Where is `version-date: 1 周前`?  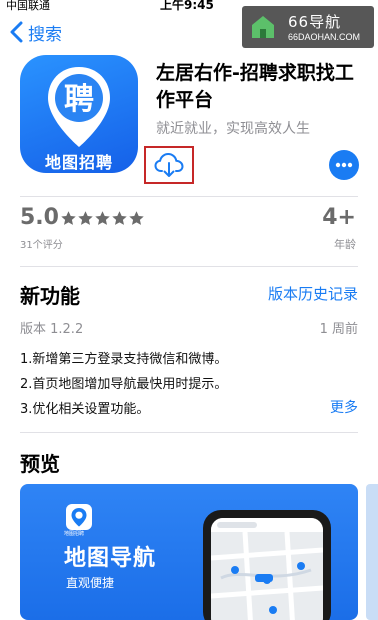 version-date: 1 周前 is located at coordinates (338, 329).